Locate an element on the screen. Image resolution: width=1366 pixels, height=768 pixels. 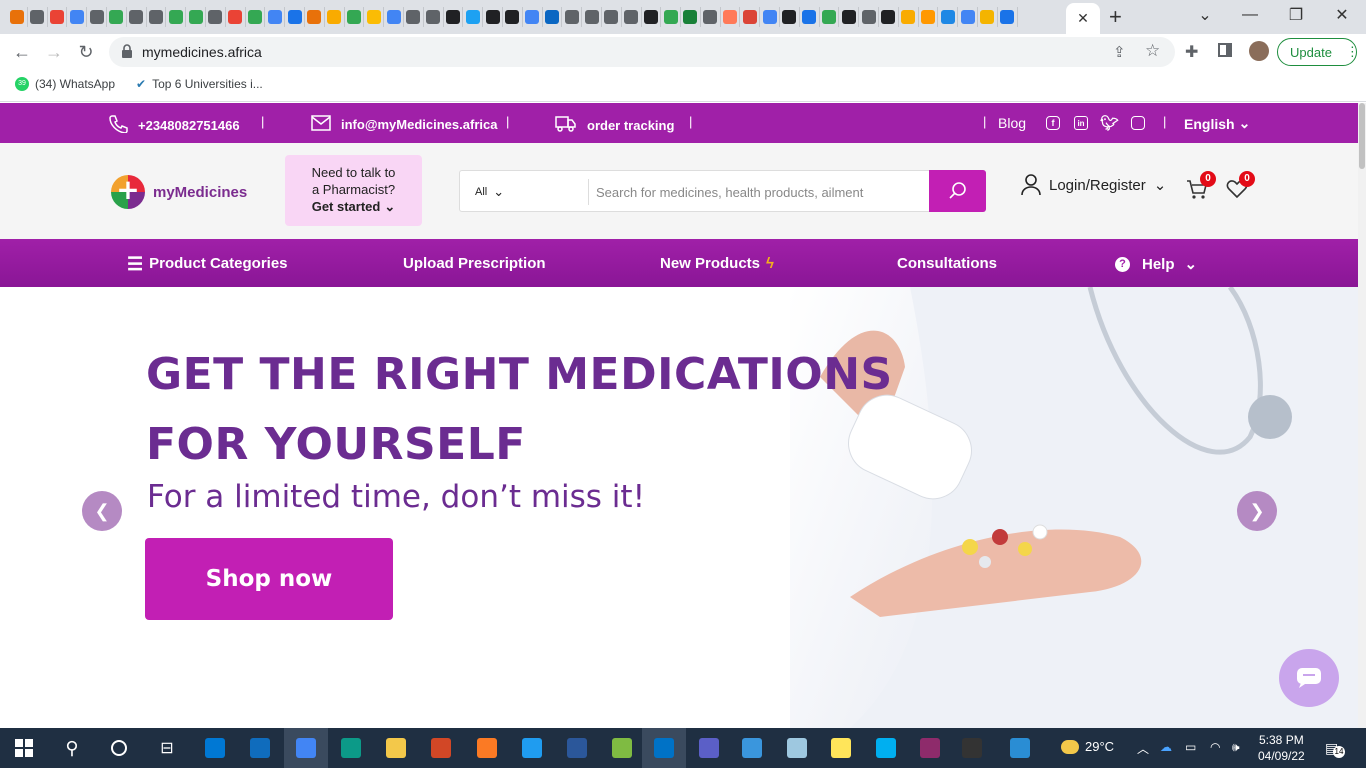
taskbar-app-terminal is located at coordinates (972, 748).